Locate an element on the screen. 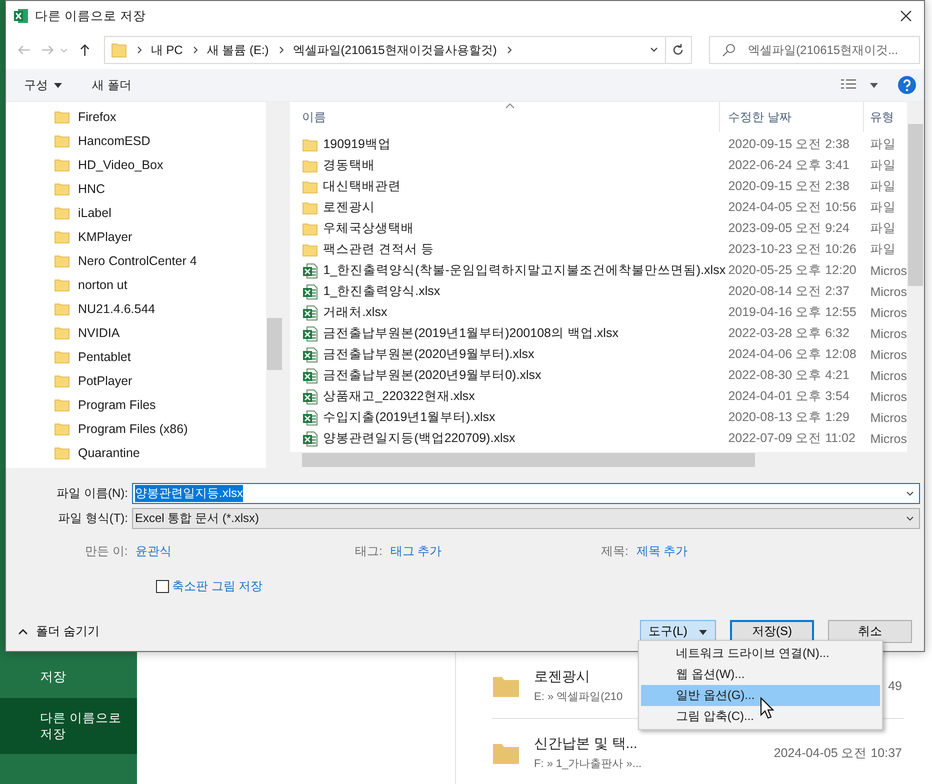  property-value-link: 태그 추가 is located at coordinates (416, 551).